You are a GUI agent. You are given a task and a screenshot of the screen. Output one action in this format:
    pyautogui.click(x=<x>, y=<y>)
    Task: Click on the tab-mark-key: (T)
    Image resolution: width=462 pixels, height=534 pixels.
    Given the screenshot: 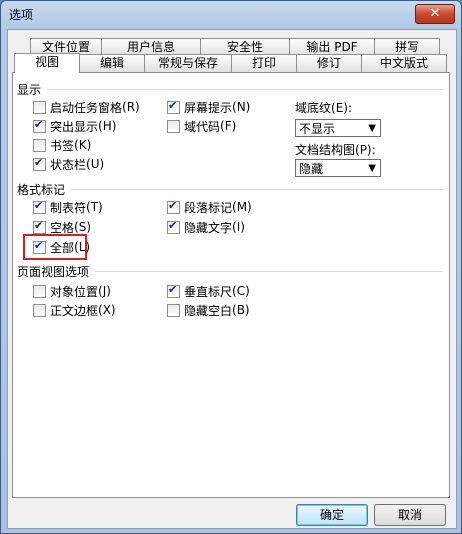 What is the action you would take?
    pyautogui.click(x=94, y=207)
    